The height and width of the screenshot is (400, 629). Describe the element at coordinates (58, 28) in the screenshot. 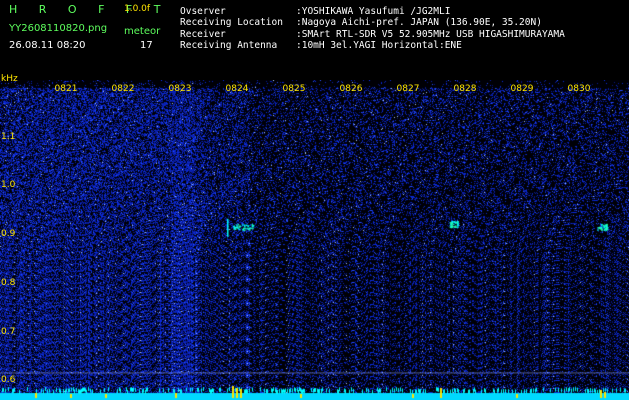

I see `file-name: YY2608110820.png` at that location.